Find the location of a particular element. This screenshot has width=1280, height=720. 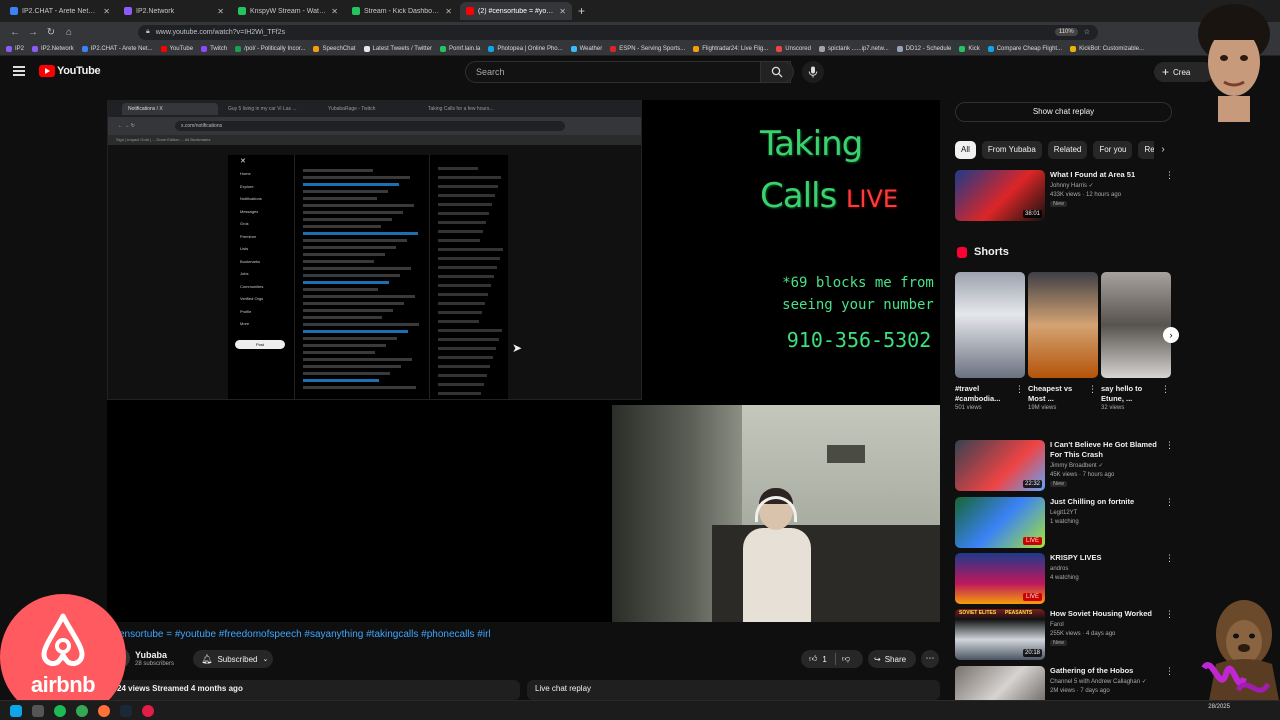

bookmark-item: Unscored is located at coordinates (793, 48).